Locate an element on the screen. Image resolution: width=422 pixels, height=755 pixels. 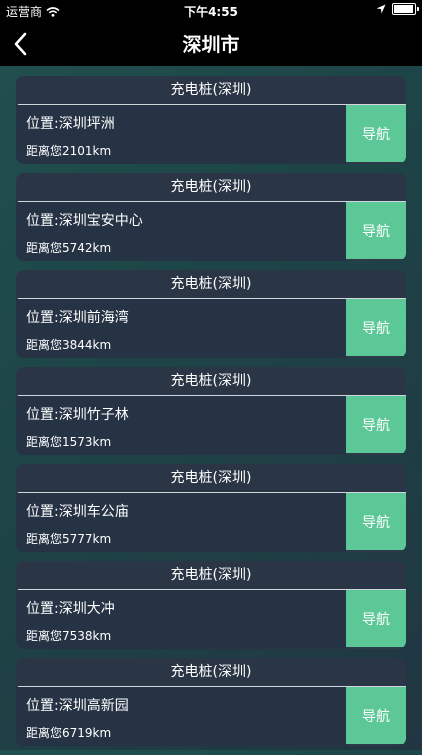
station-card: 充电桩(深圳) 位置:深圳前海湾 距离您3844km 导航 is located at coordinates (211, 314).